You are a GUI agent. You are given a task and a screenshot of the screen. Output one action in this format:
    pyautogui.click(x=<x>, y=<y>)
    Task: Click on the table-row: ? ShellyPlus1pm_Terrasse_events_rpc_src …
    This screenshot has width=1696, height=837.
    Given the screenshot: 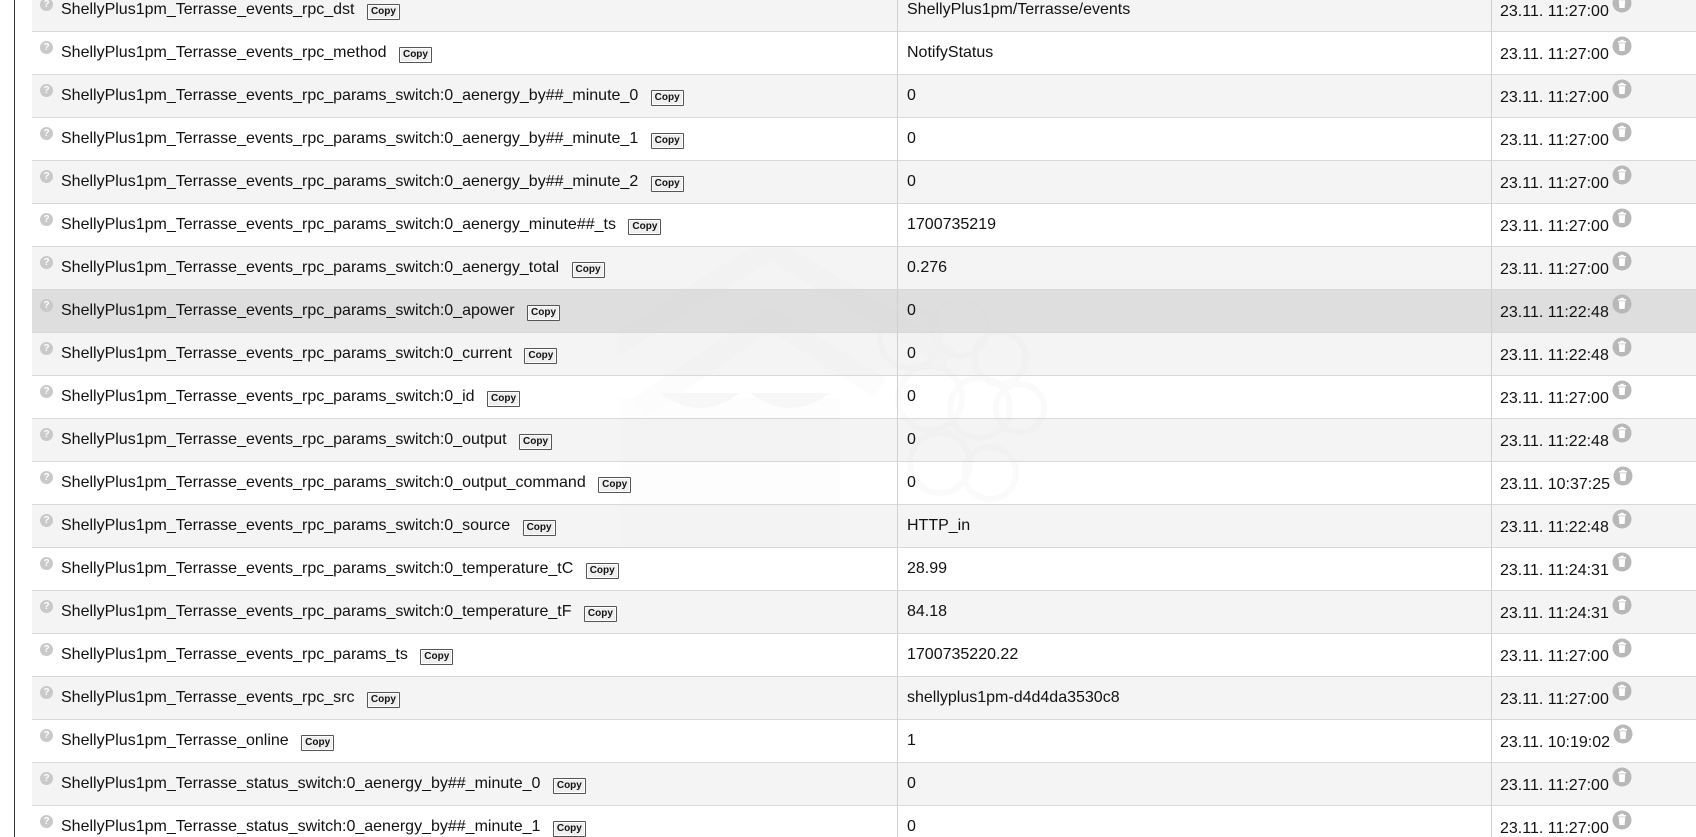 What is the action you would take?
    pyautogui.click(x=864, y=698)
    